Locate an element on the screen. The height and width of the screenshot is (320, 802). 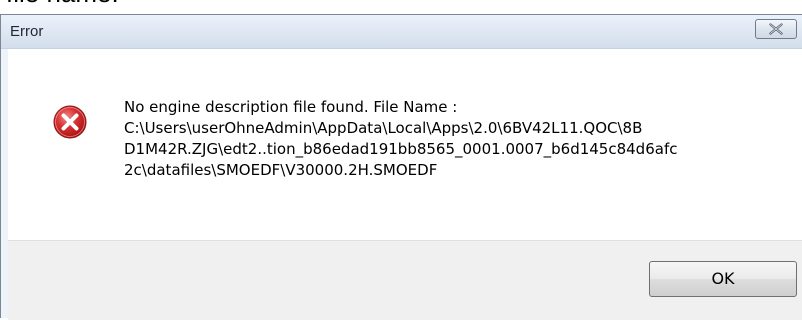
dialog-title: Error is located at coordinates (27, 31).